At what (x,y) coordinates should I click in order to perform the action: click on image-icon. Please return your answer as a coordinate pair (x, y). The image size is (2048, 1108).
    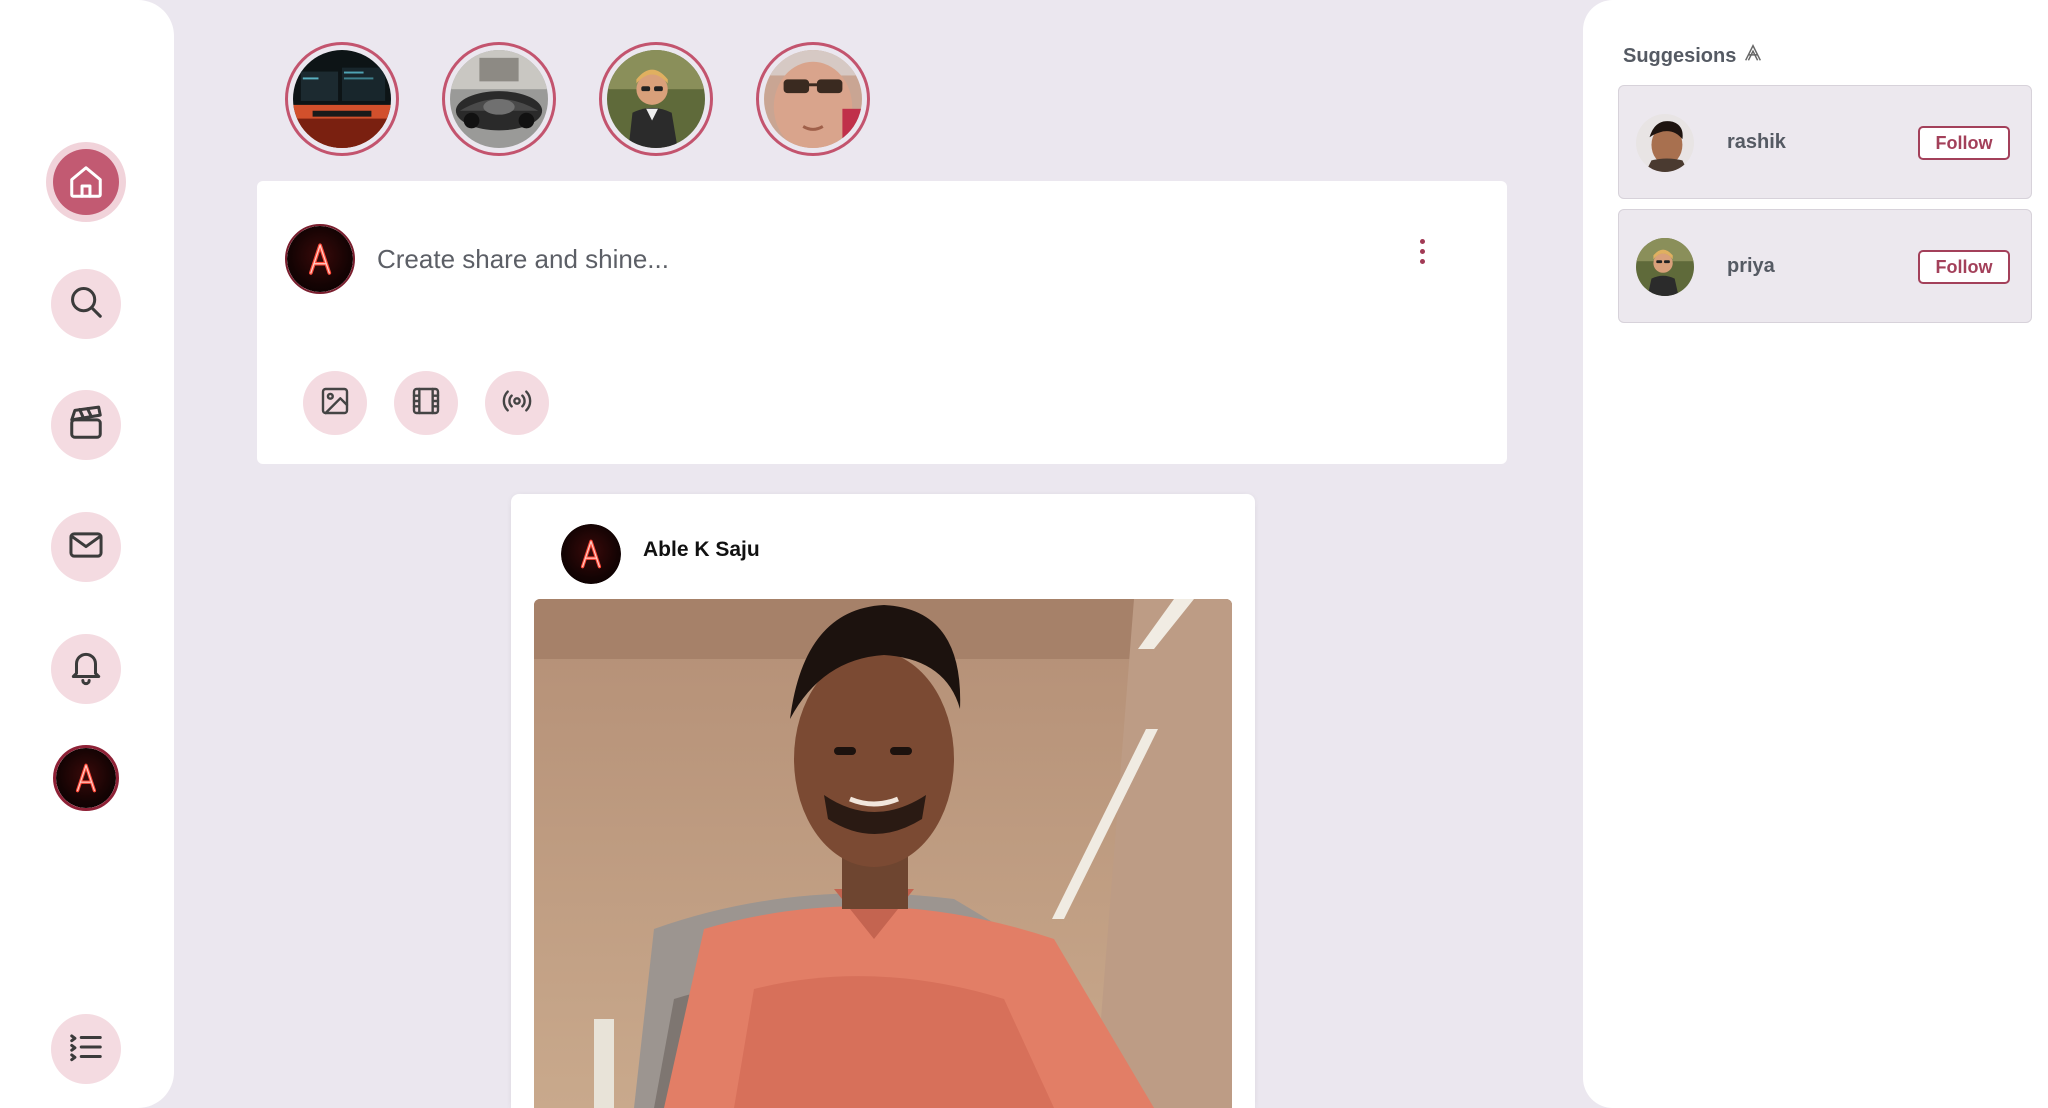
    Looking at the image, I should click on (335, 403).